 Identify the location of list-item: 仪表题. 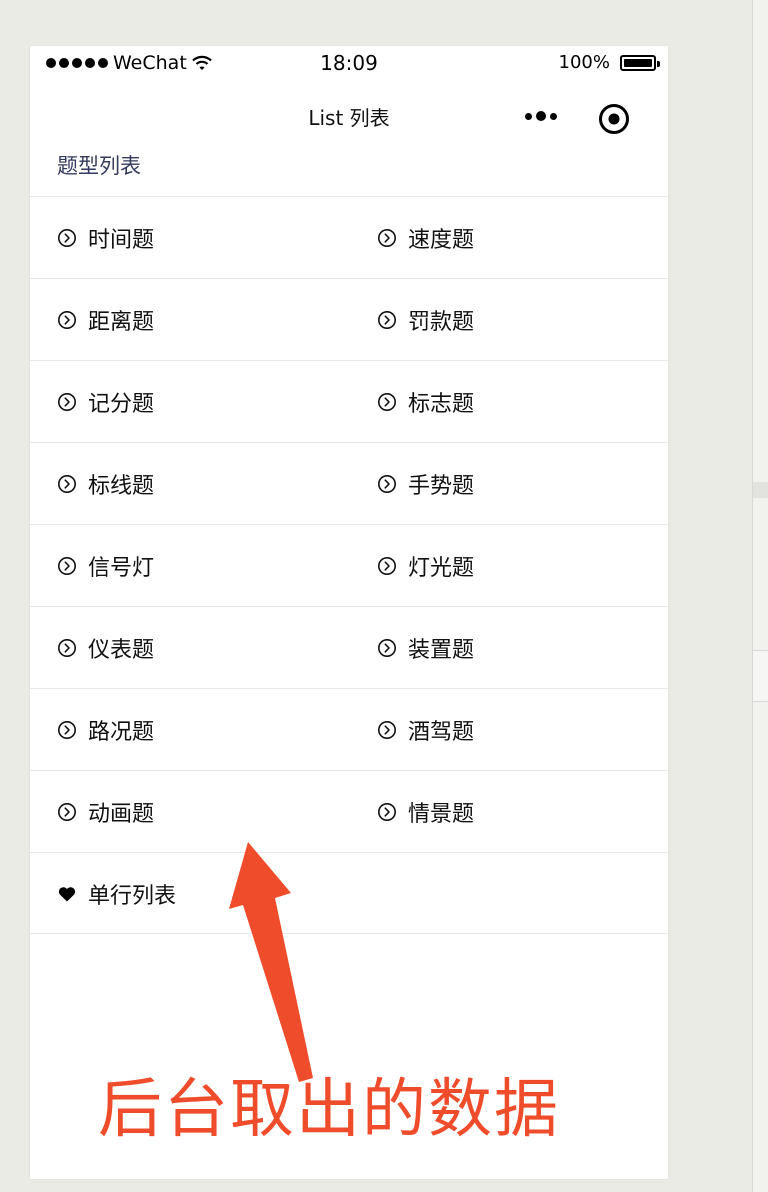
(207, 647).